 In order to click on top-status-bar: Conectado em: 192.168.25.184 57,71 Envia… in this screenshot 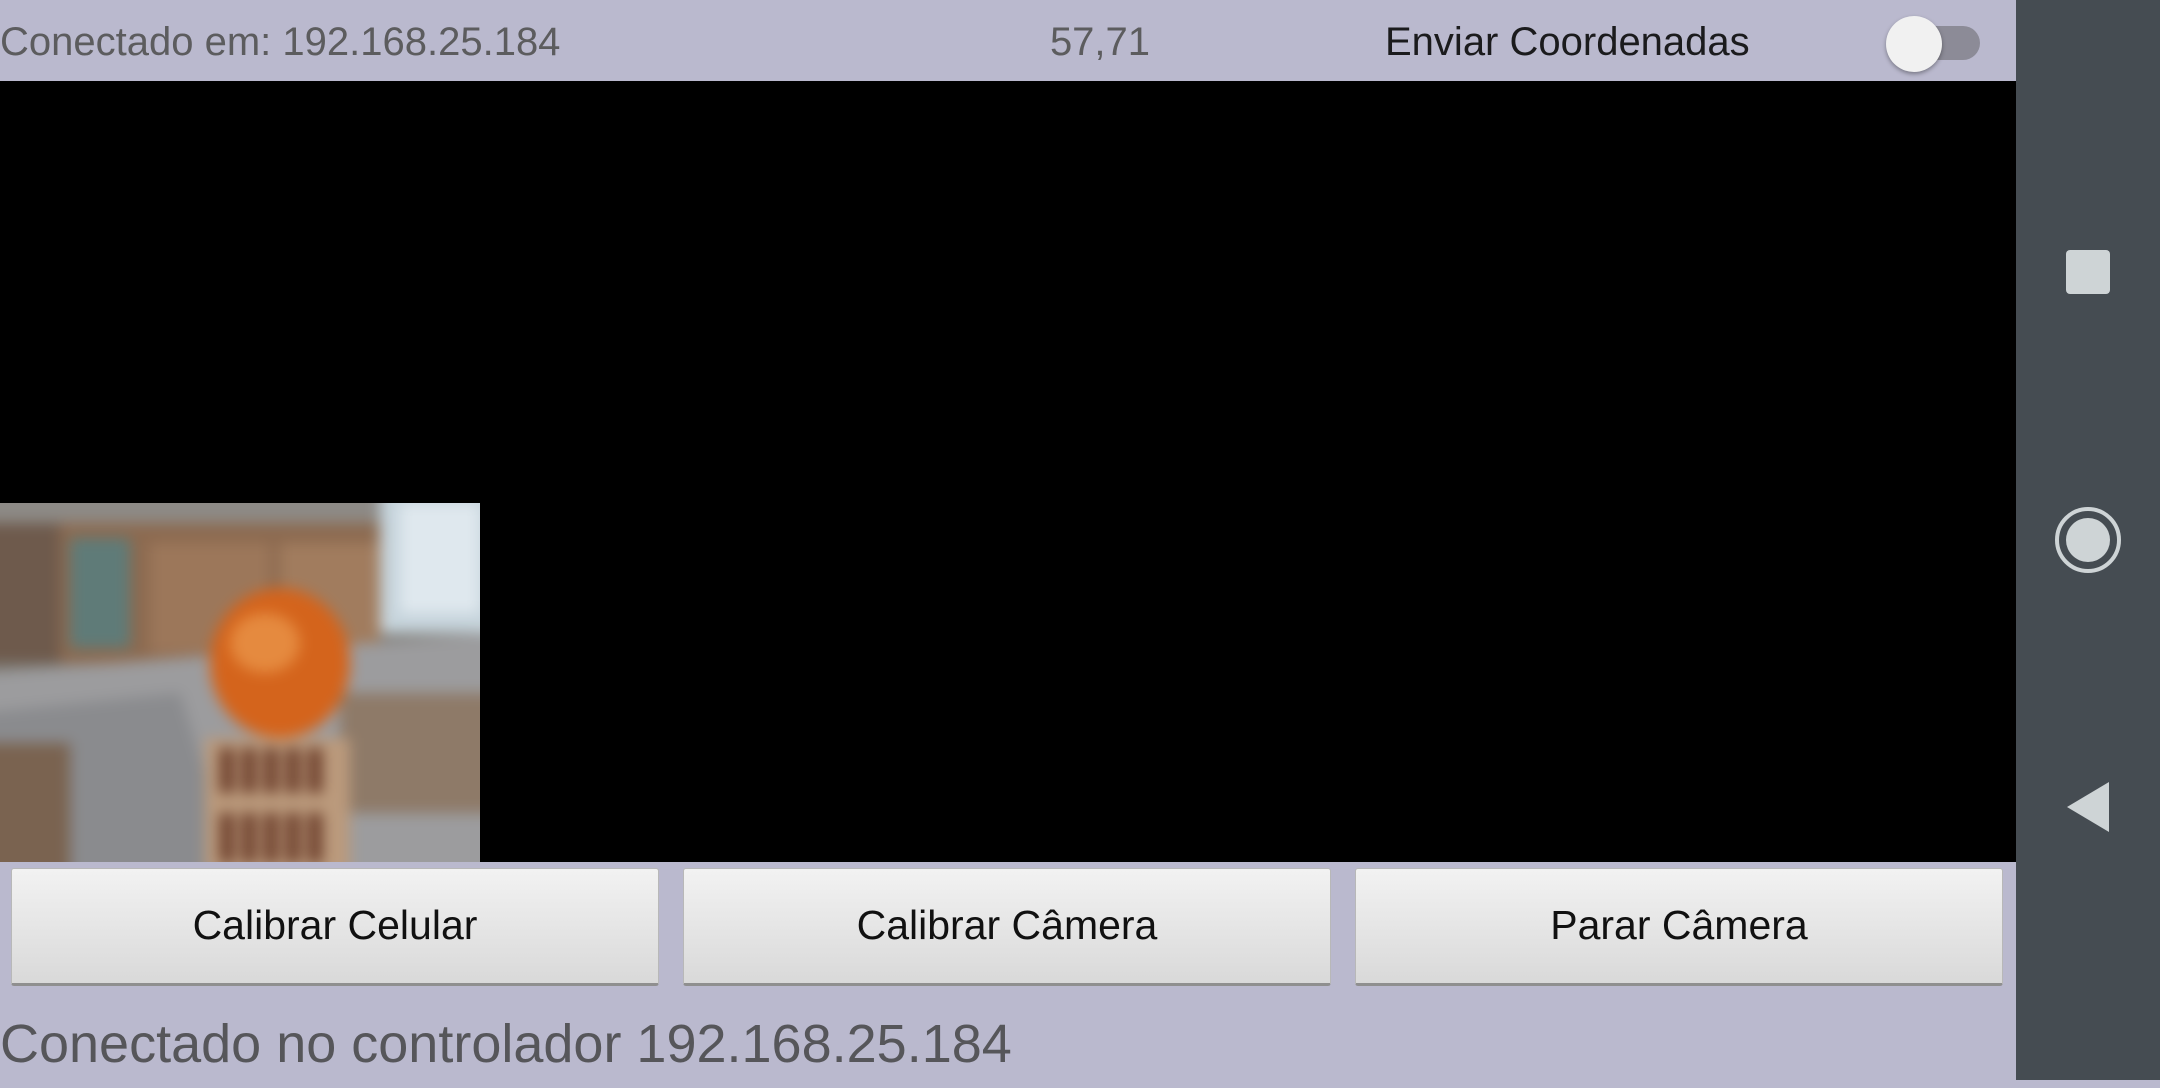, I will do `click(1008, 40)`.